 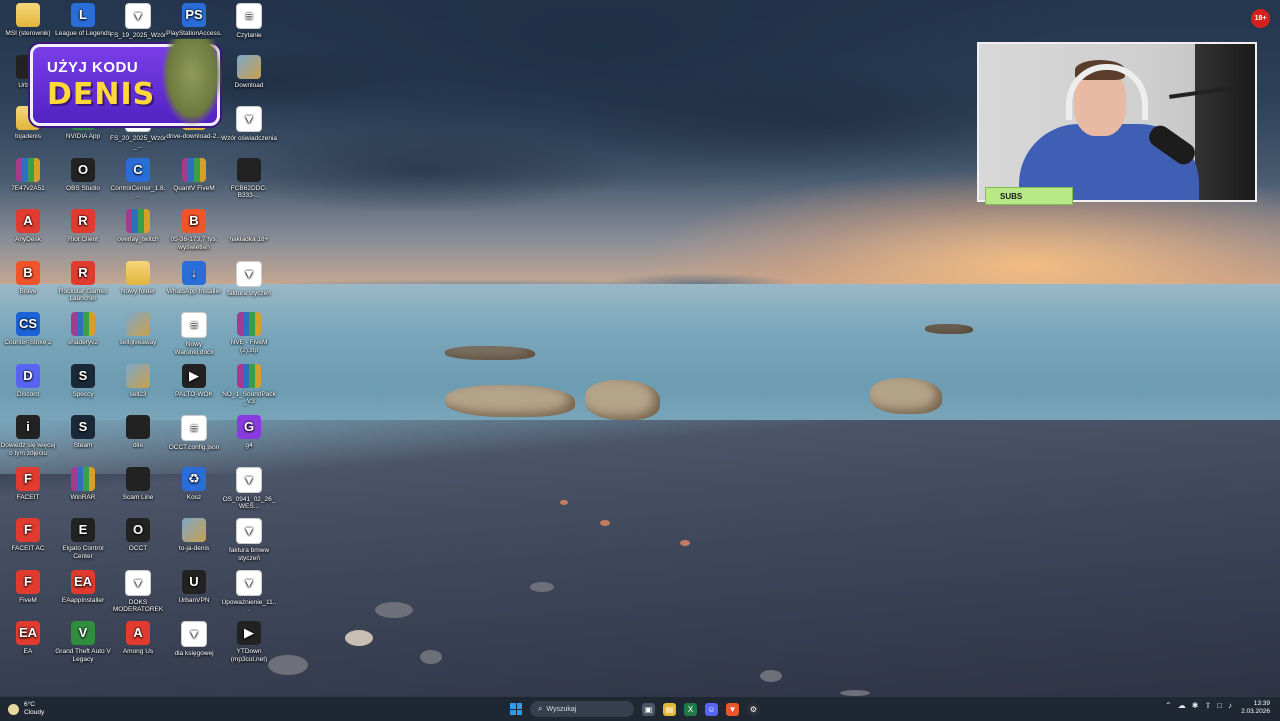 I want to click on app-icon: ▼, so click(x=249, y=531).